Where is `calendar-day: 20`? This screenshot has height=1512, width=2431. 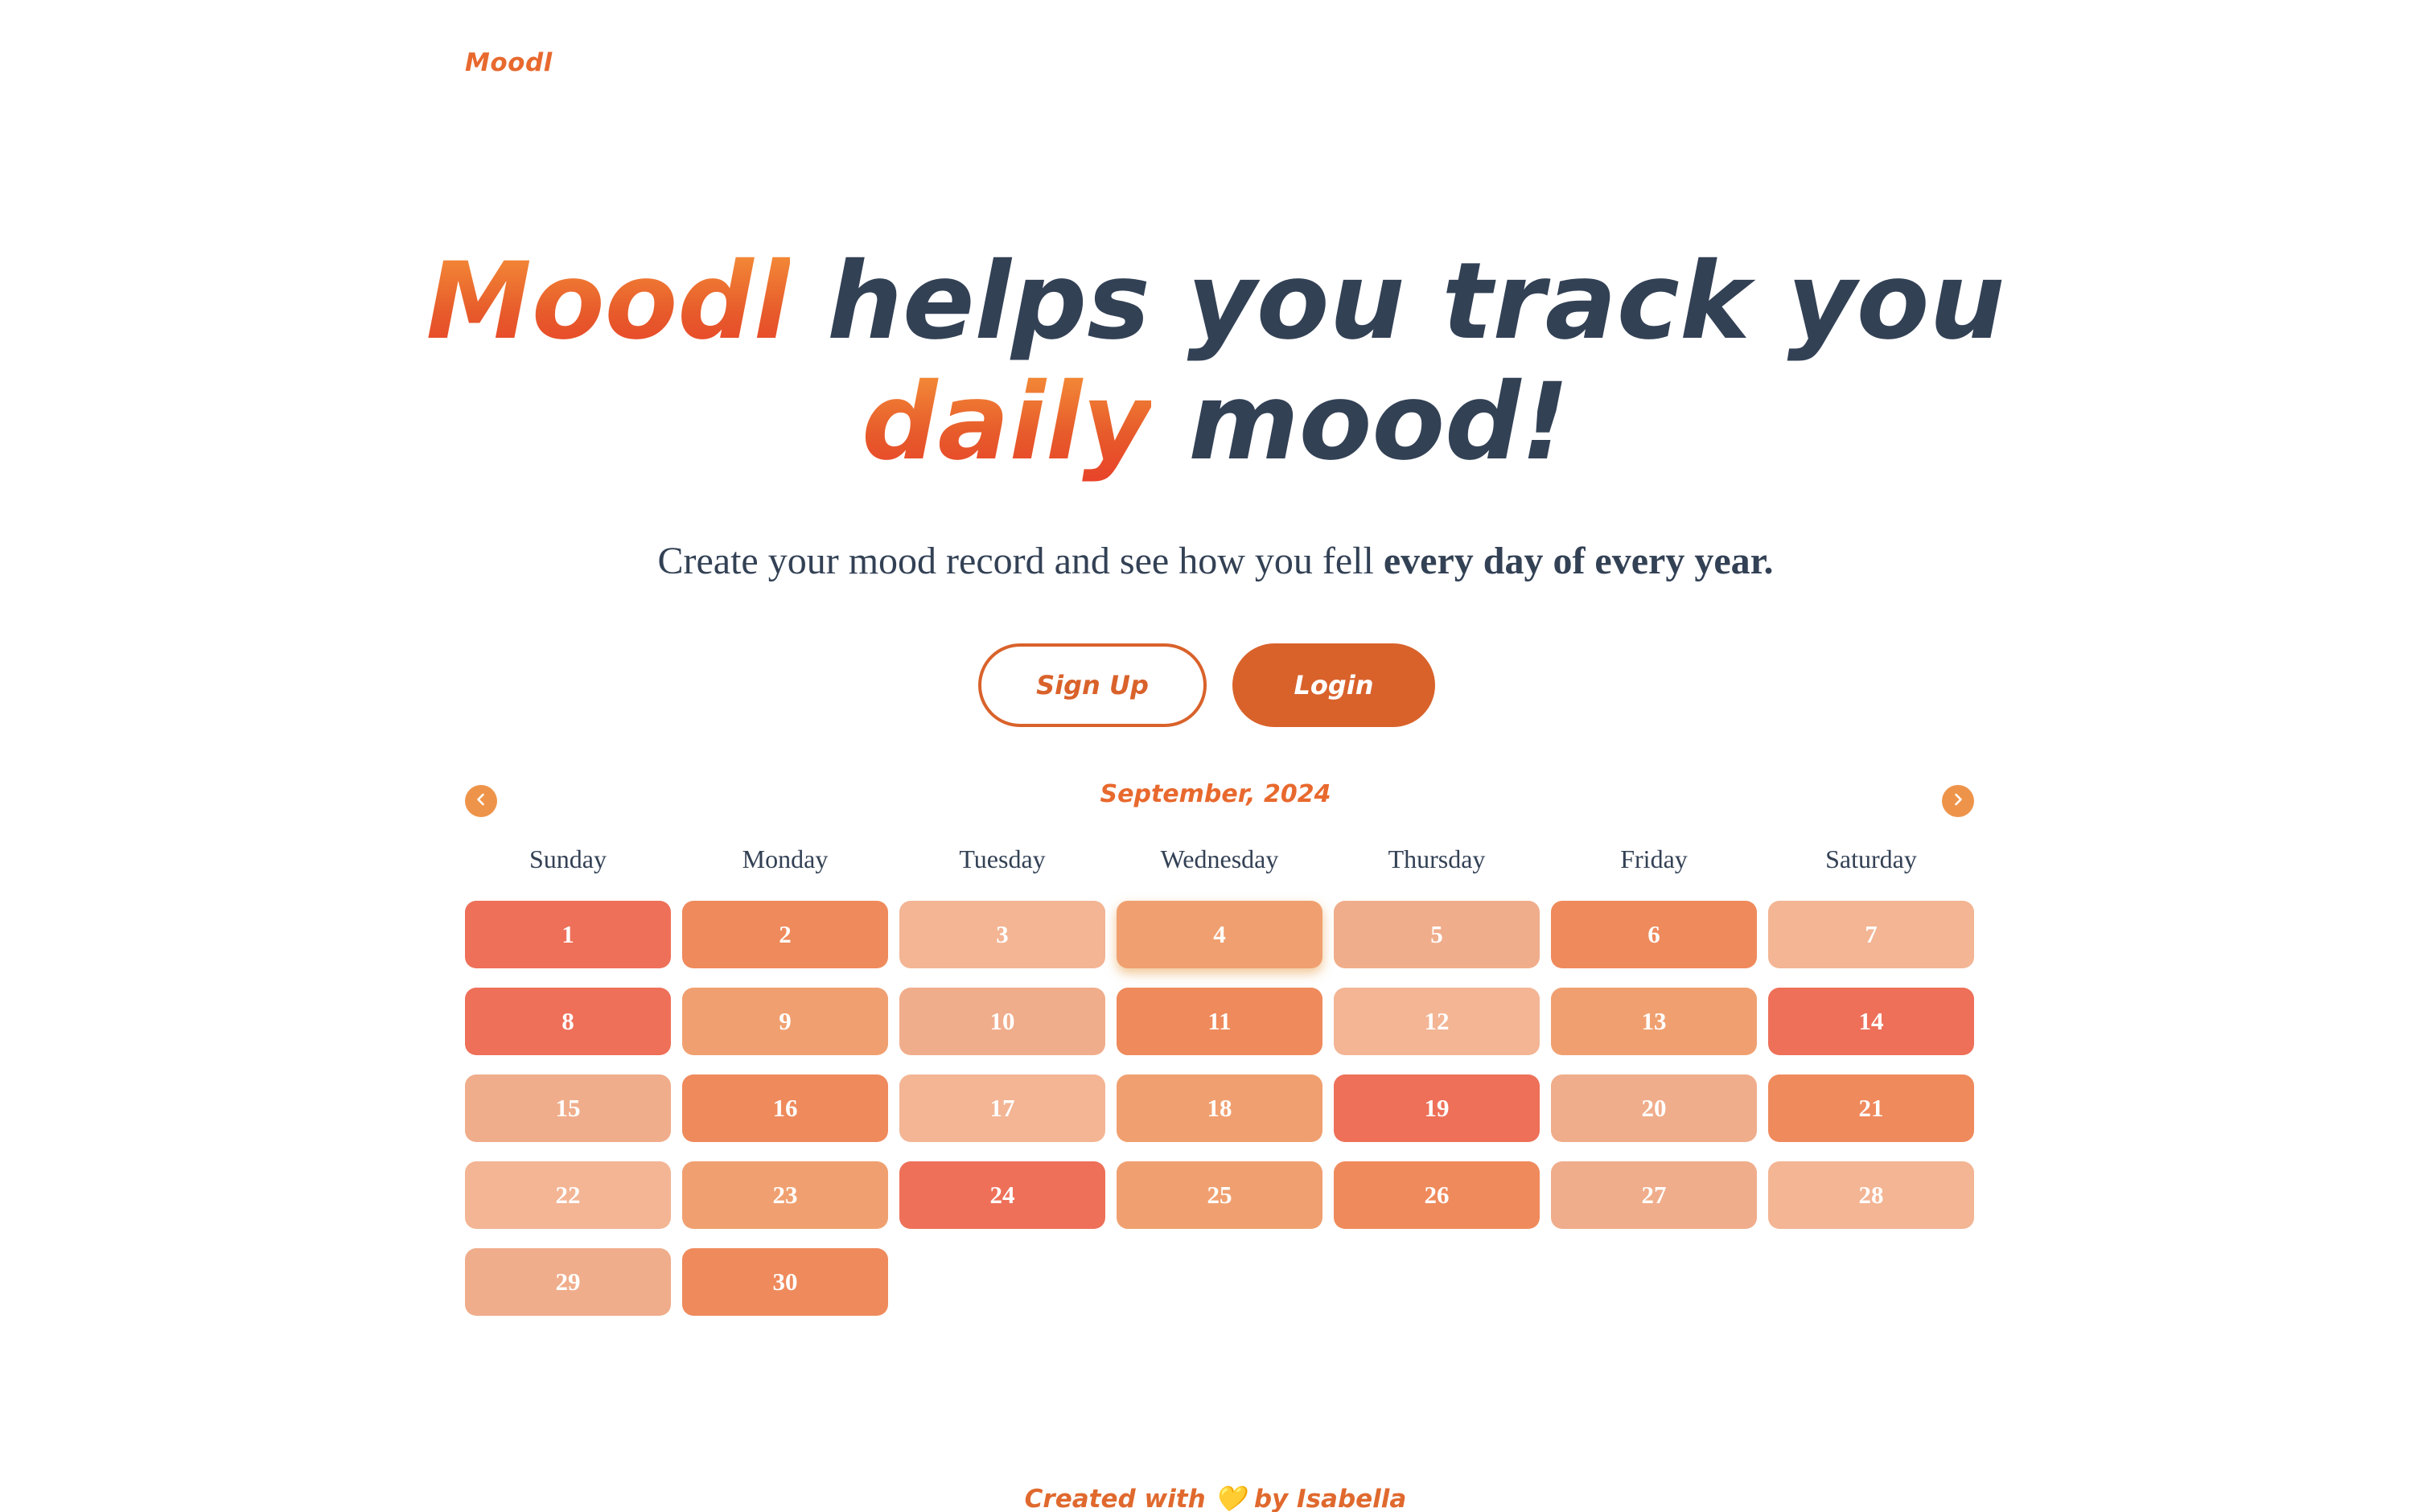
calendar-day: 20 is located at coordinates (1654, 1108).